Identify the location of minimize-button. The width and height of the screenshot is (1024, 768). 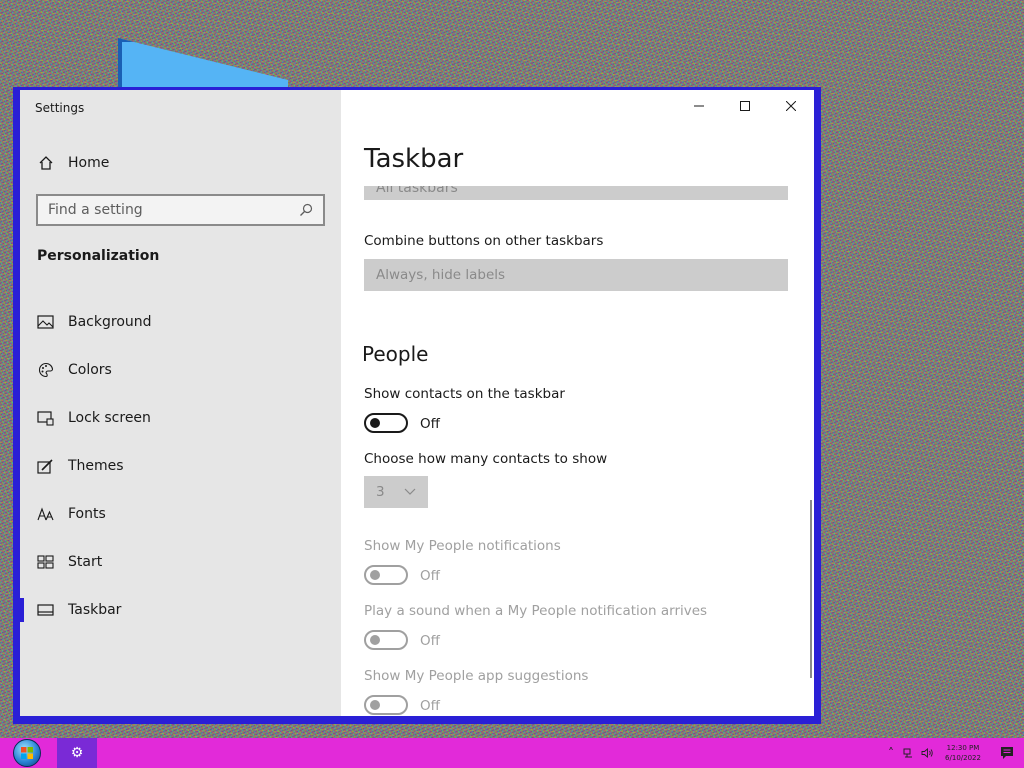
(699, 106).